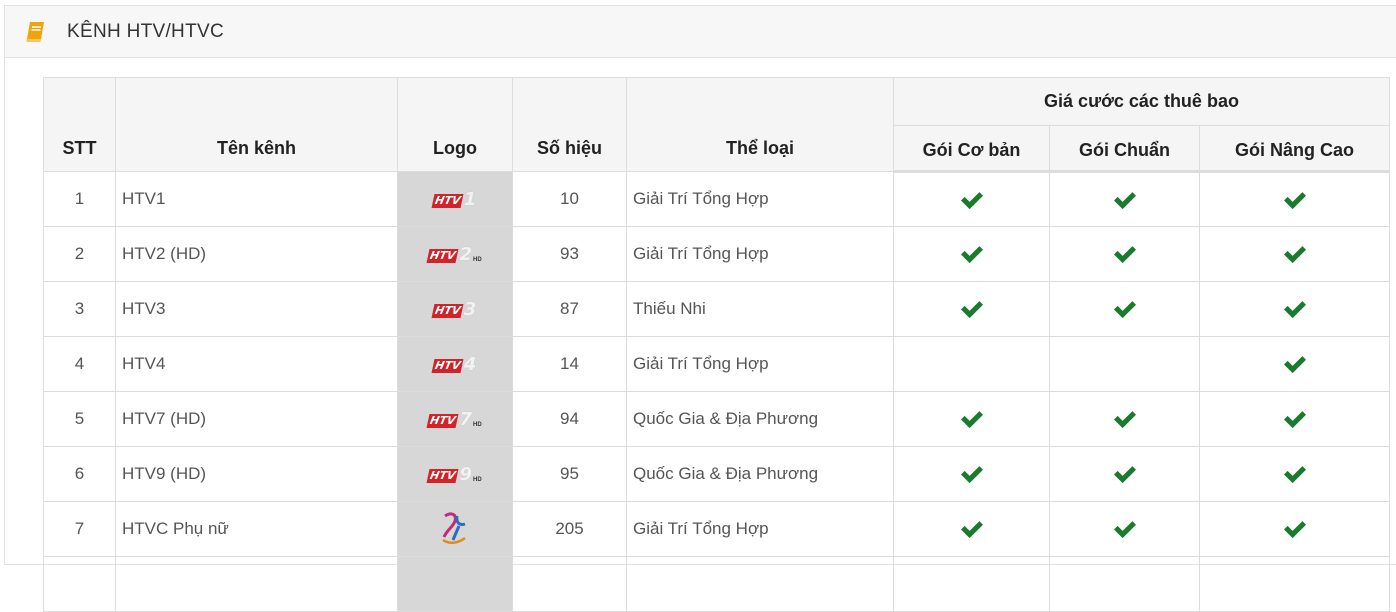 The width and height of the screenshot is (1396, 612). Describe the element at coordinates (256, 419) in the screenshot. I see `cell-channel-name: HTV7 (HD)` at that location.